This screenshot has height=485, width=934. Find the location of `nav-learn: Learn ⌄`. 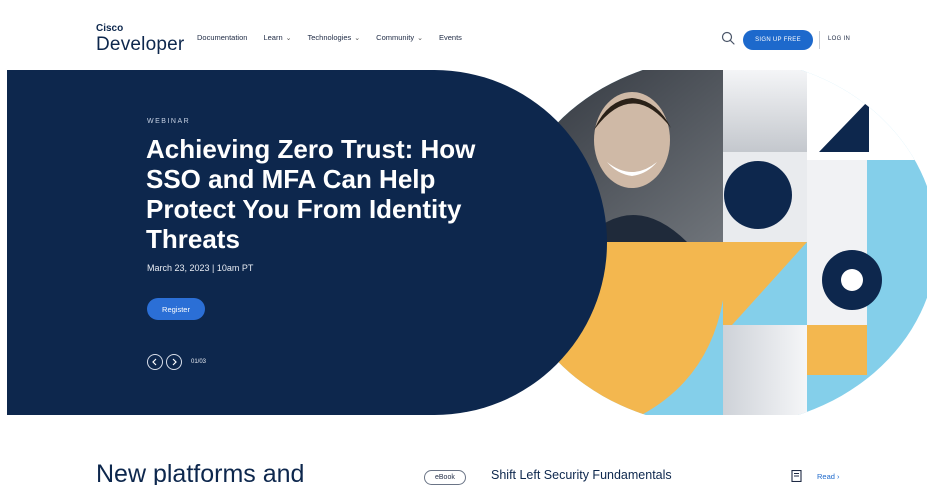

nav-learn: Learn ⌄ is located at coordinates (277, 37).